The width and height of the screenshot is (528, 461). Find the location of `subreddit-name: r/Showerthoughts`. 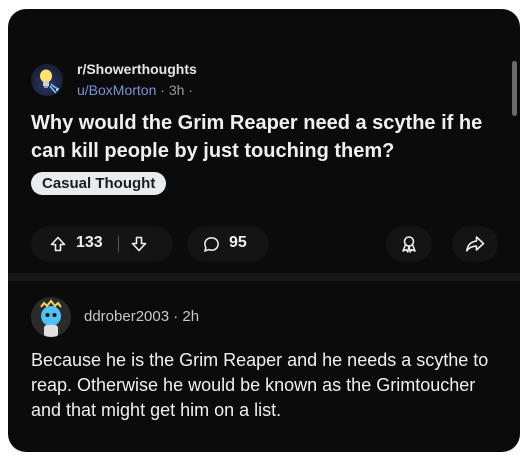

subreddit-name: r/Showerthoughts is located at coordinates (137, 69).